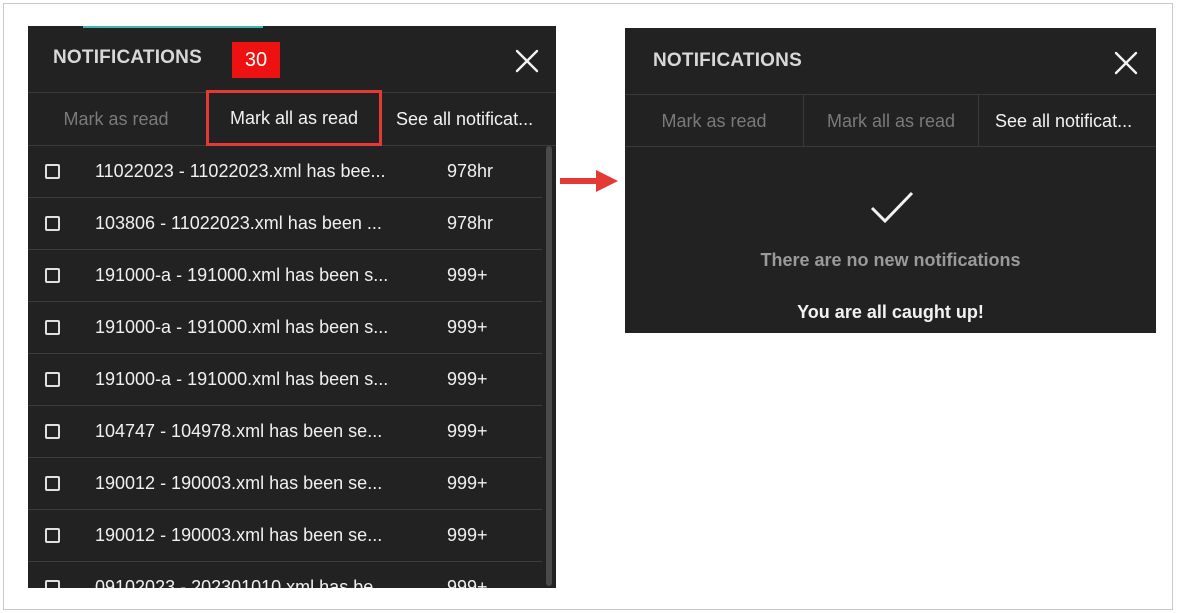 Image resolution: width=1178 pixels, height=613 pixels. Describe the element at coordinates (256, 60) in the screenshot. I see `notification-count-badge: 30` at that location.